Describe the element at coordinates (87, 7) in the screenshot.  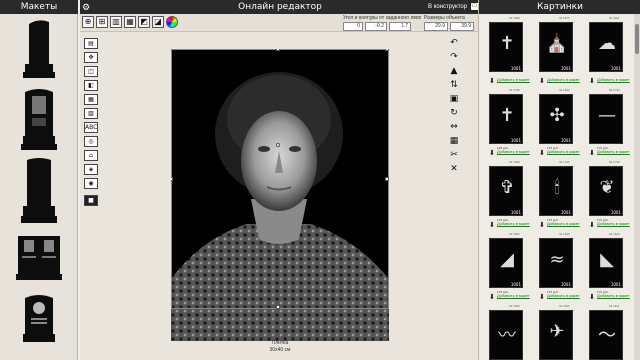
I see `gear-icon: ⚙` at that location.